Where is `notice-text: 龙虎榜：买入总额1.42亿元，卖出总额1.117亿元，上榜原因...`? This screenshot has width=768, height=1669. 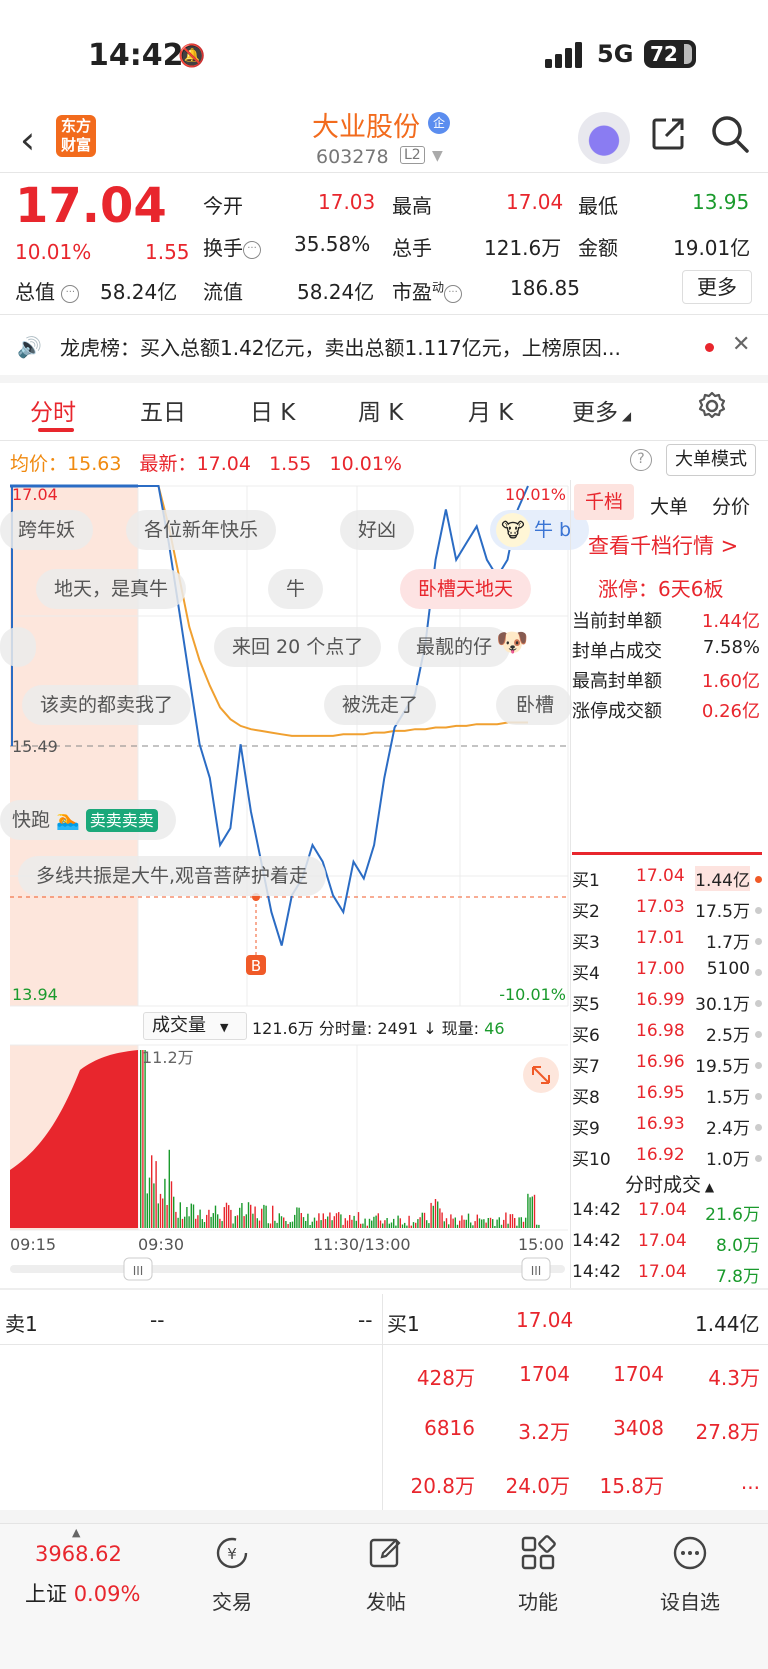 notice-text: 龙虎榜：买入总额1.42亿元，卖出总额1.117亿元，上榜原因... is located at coordinates (370, 346).